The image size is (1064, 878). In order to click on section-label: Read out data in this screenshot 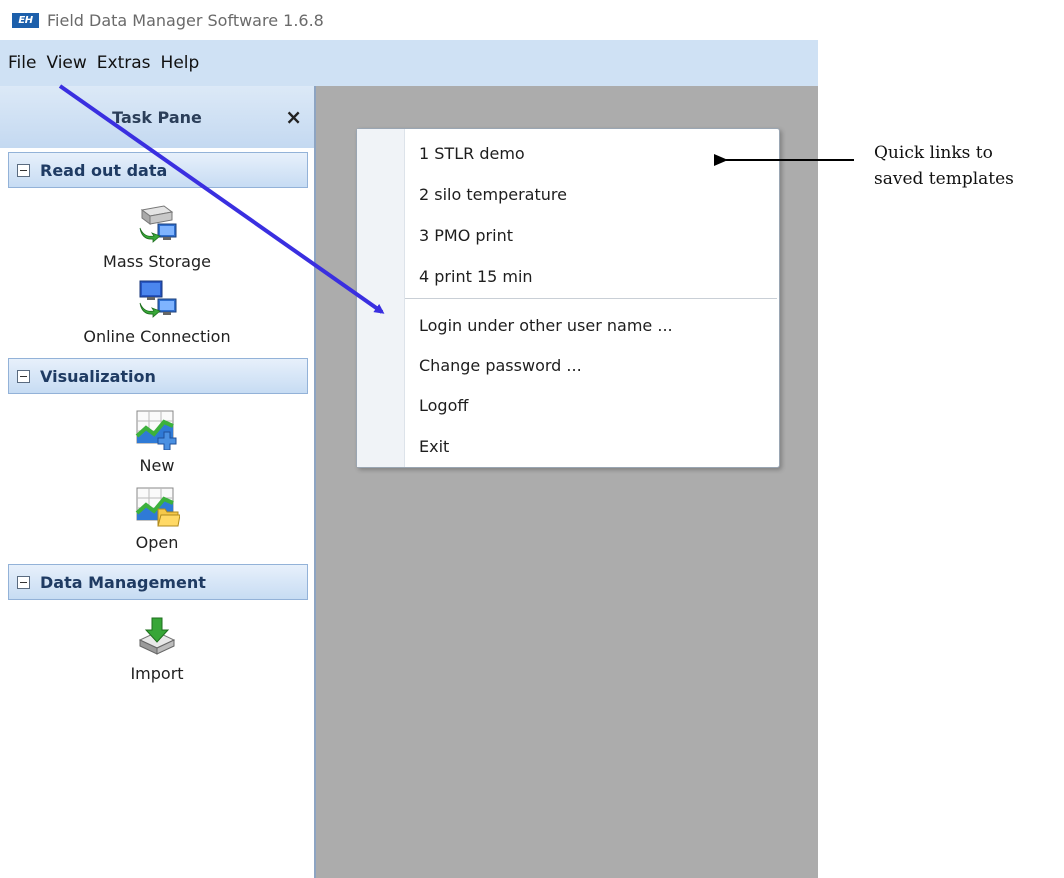, I will do `click(104, 170)`.